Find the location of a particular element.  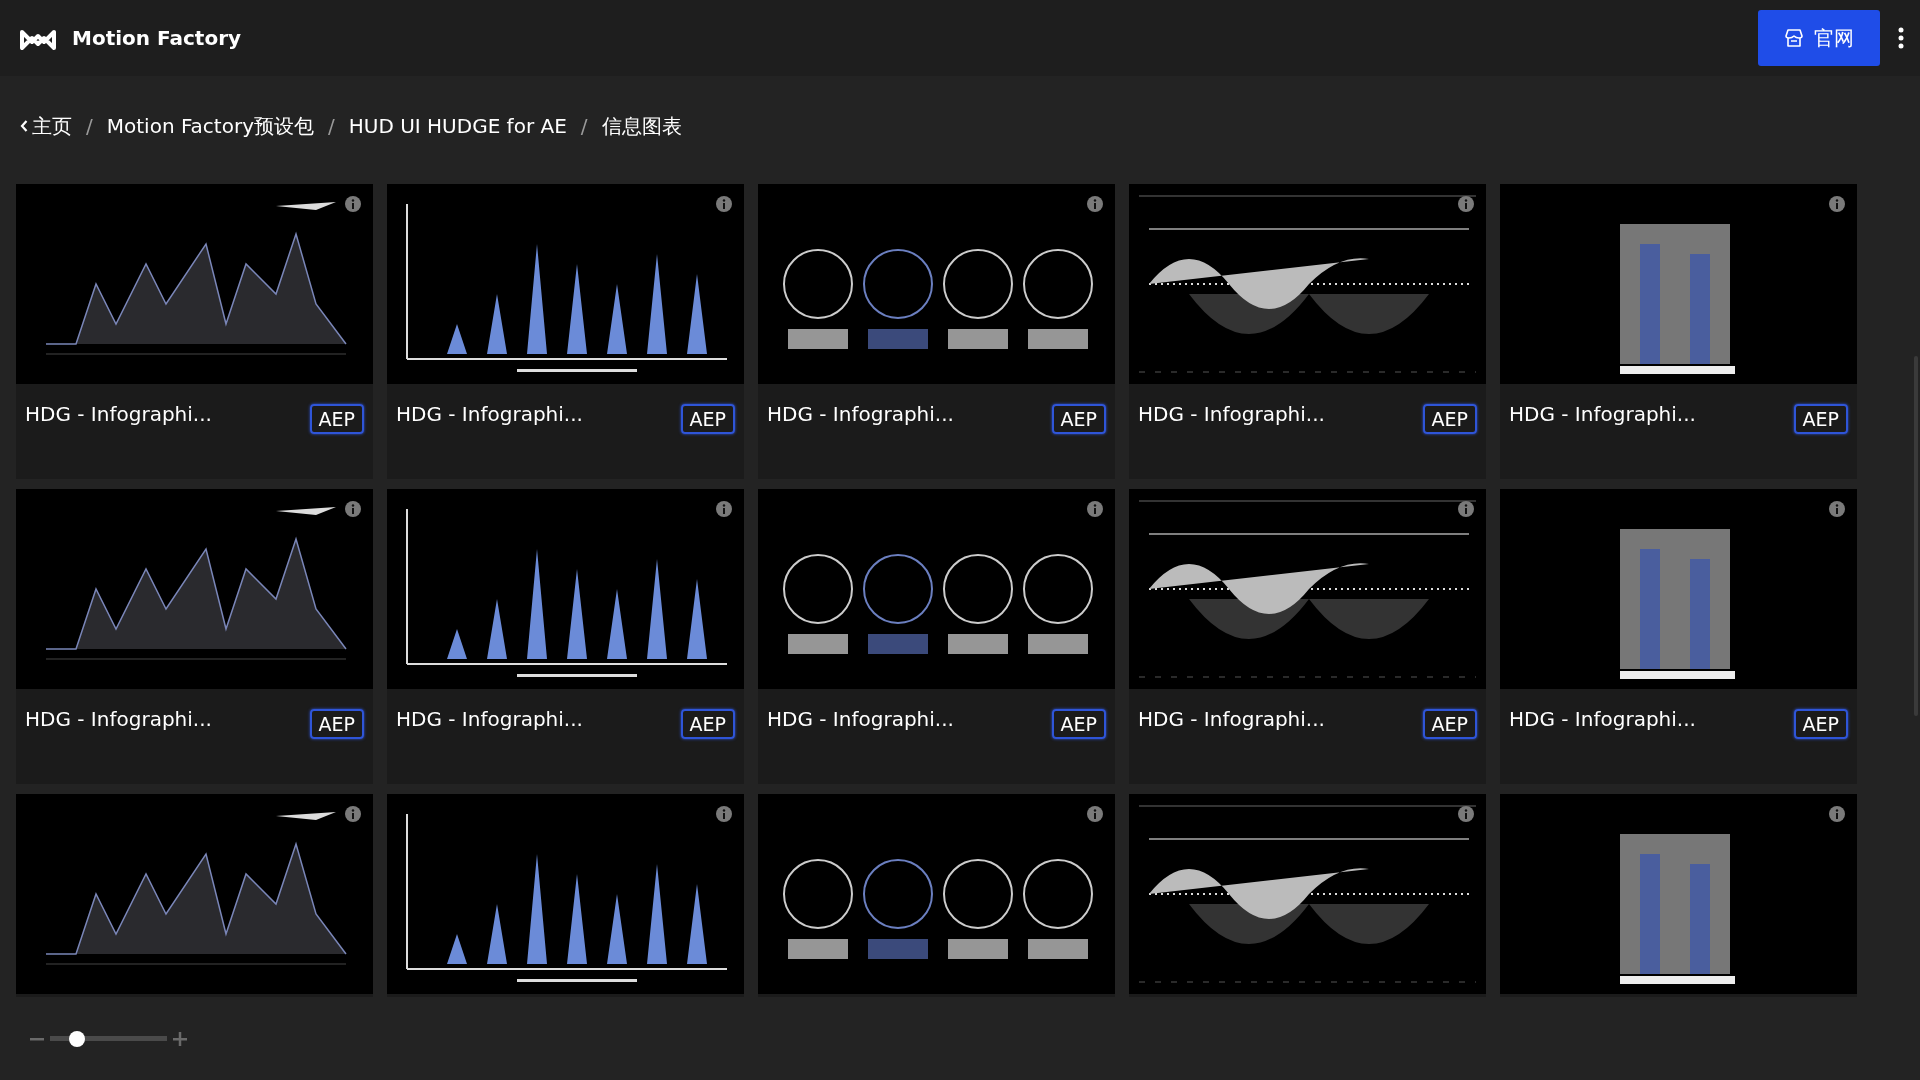

slider-thumb is located at coordinates (76, 1038).